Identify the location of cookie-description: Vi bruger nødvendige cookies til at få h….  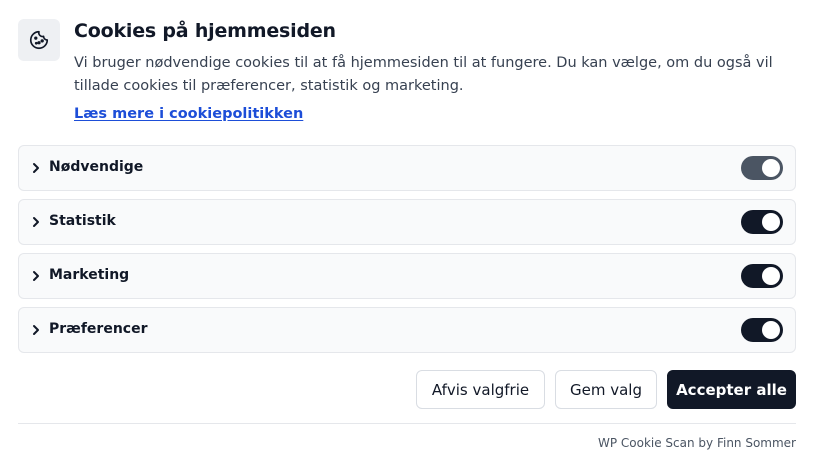
(423, 74).